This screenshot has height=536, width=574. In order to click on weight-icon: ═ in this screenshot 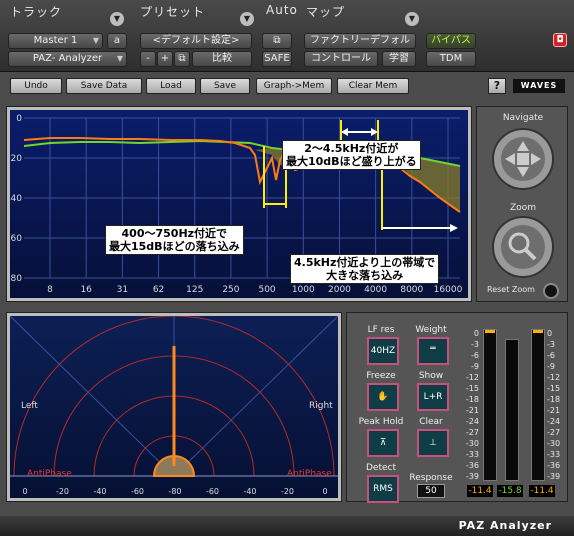, I will do `click(433, 351)`.